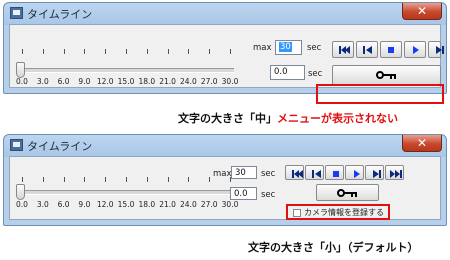 The width and height of the screenshot is (450, 260). I want to click on caption-small: 文字の大きさ「小」（デフォルト）, so click(333, 247).